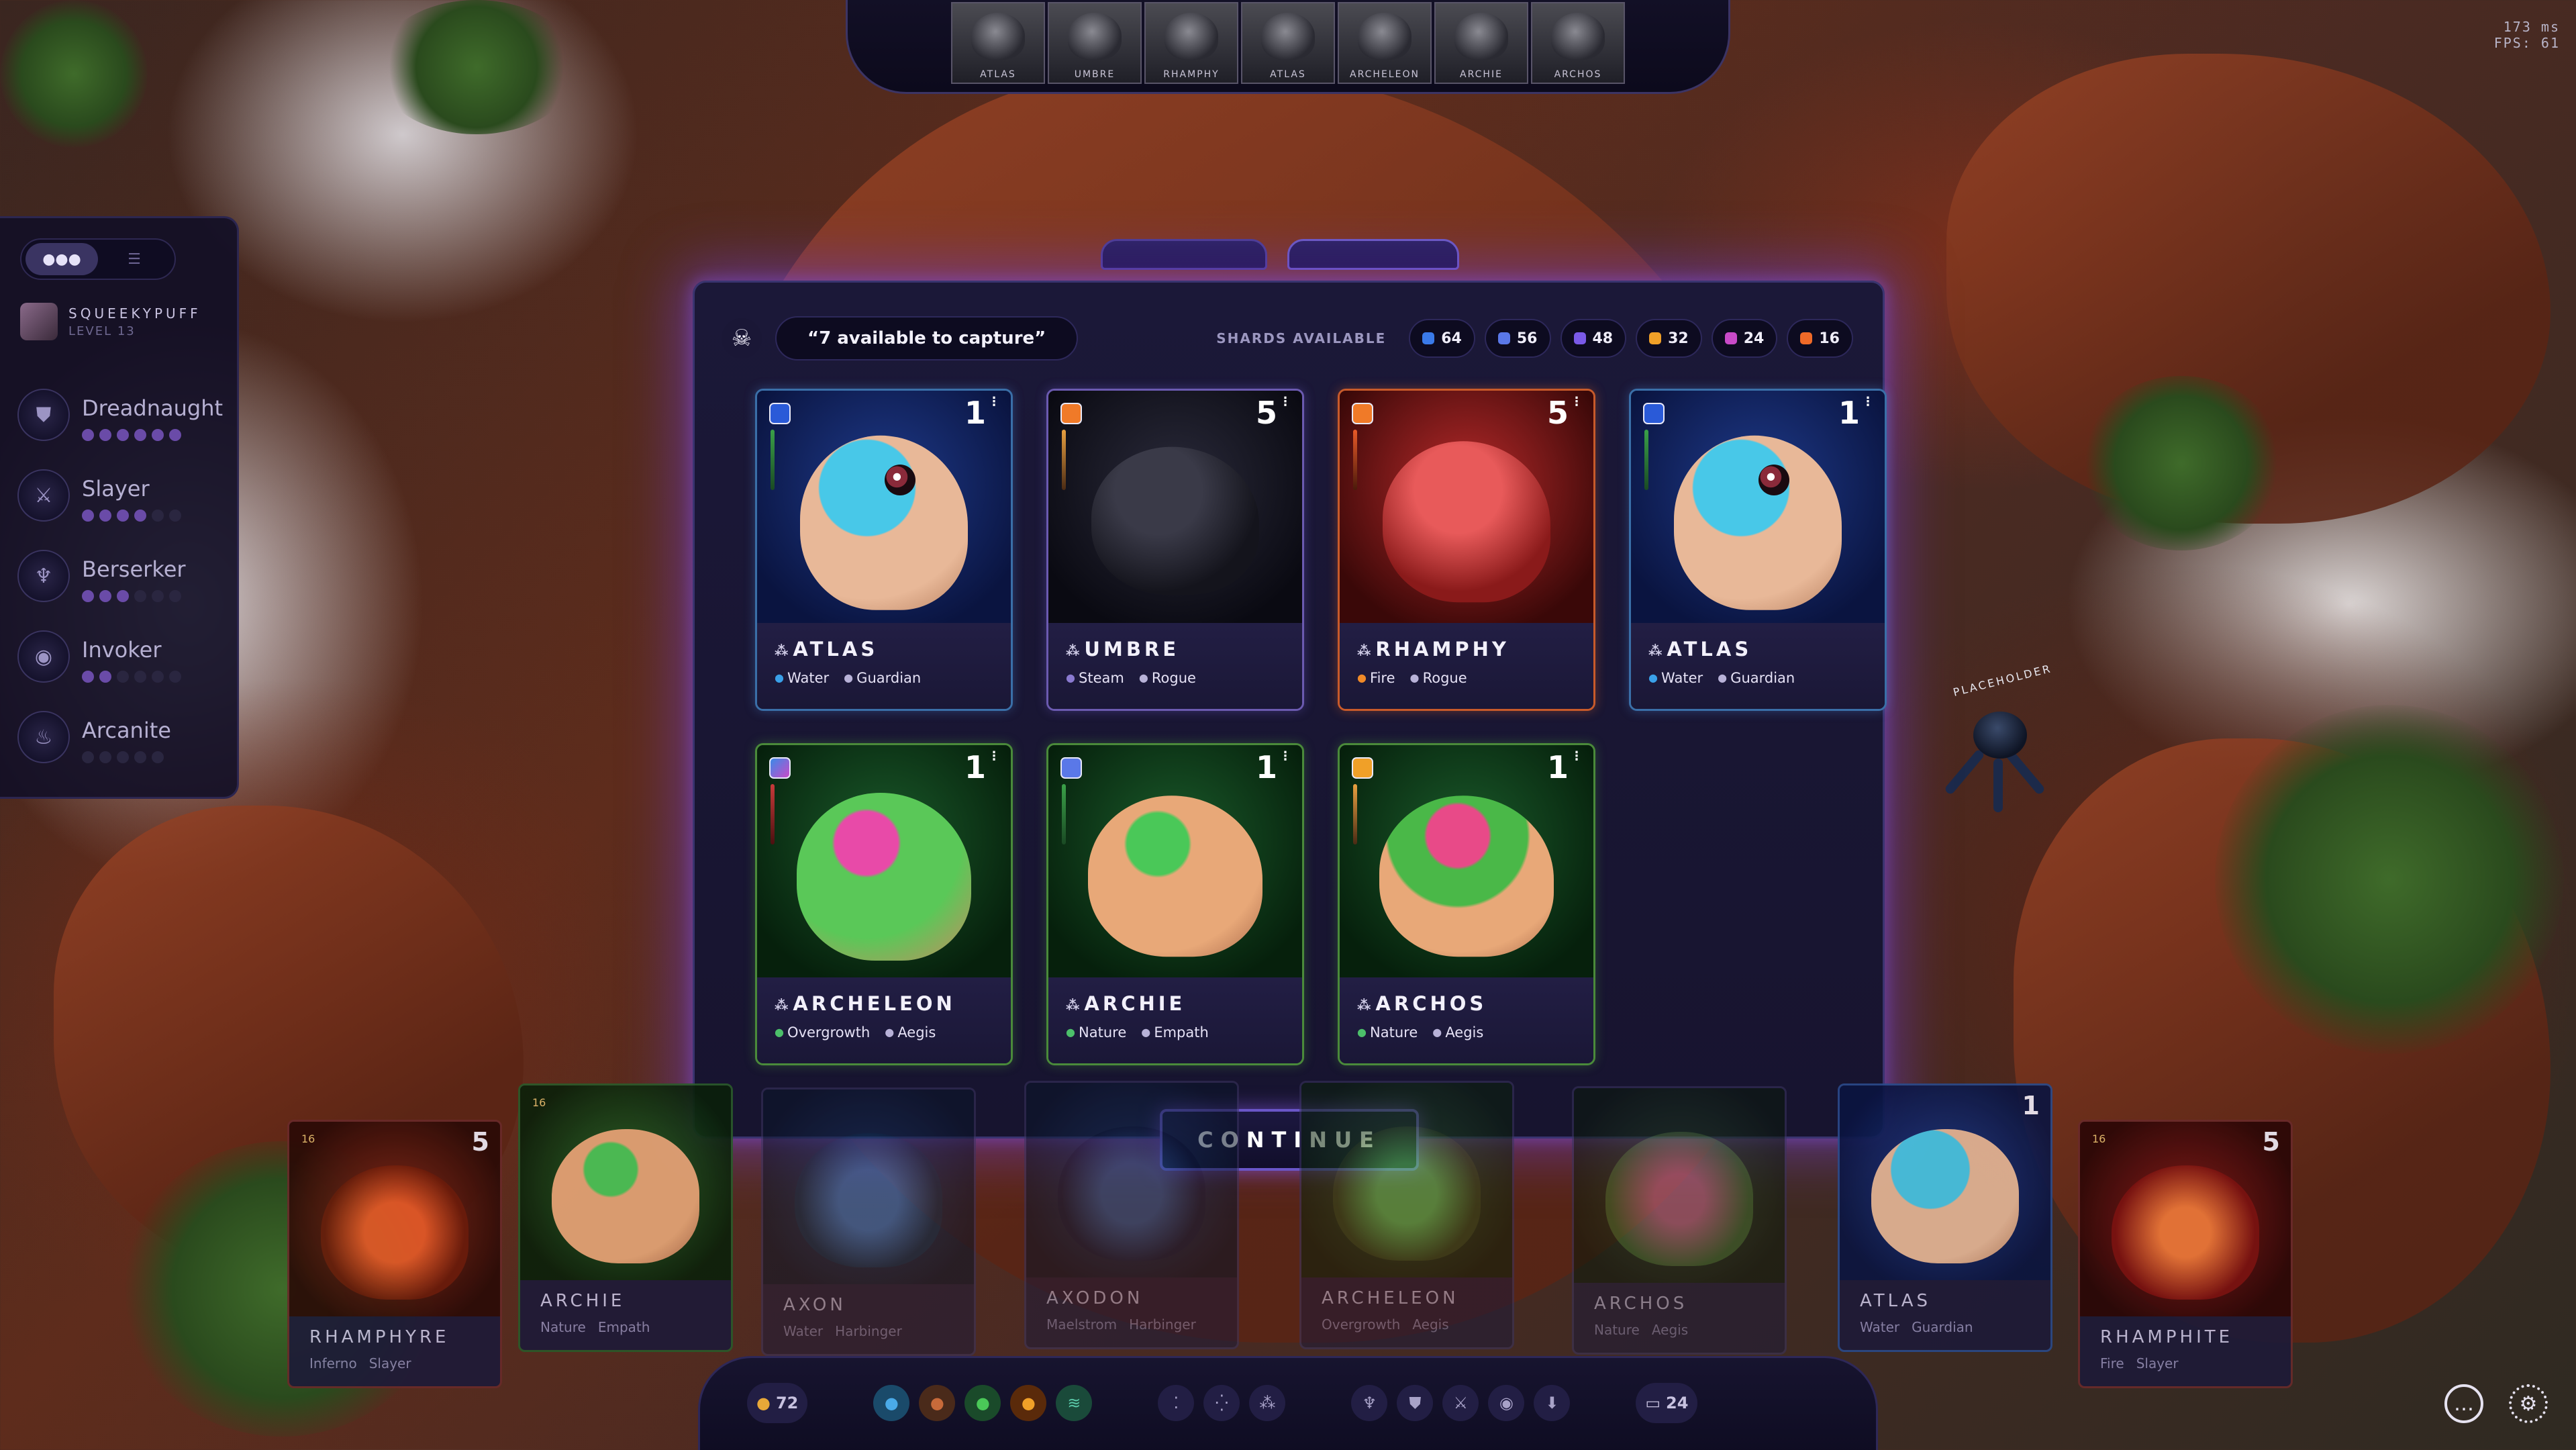  I want to click on class-item-invoker: ◉ Invoker, so click(120, 670).